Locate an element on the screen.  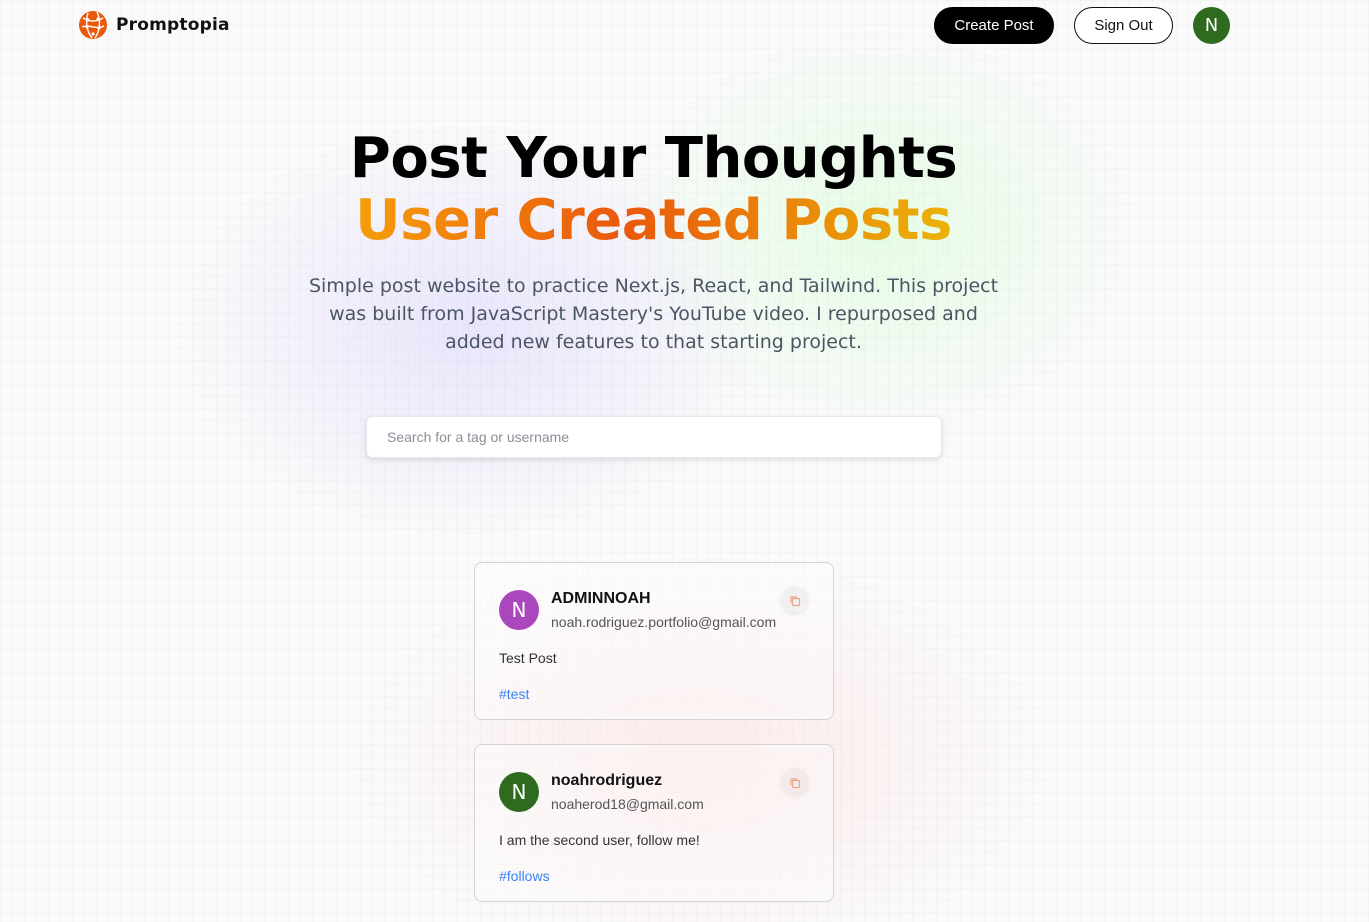
post-author-email: noaherod18@gmail.com is located at coordinates (627, 804).